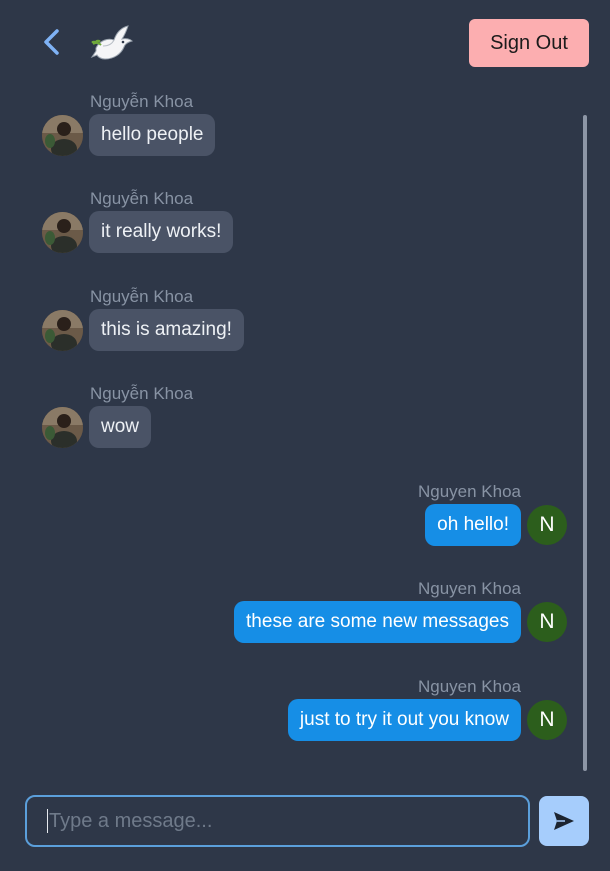 The image size is (610, 871). Describe the element at coordinates (152, 135) in the screenshot. I see `message-bubble: hello people` at that location.